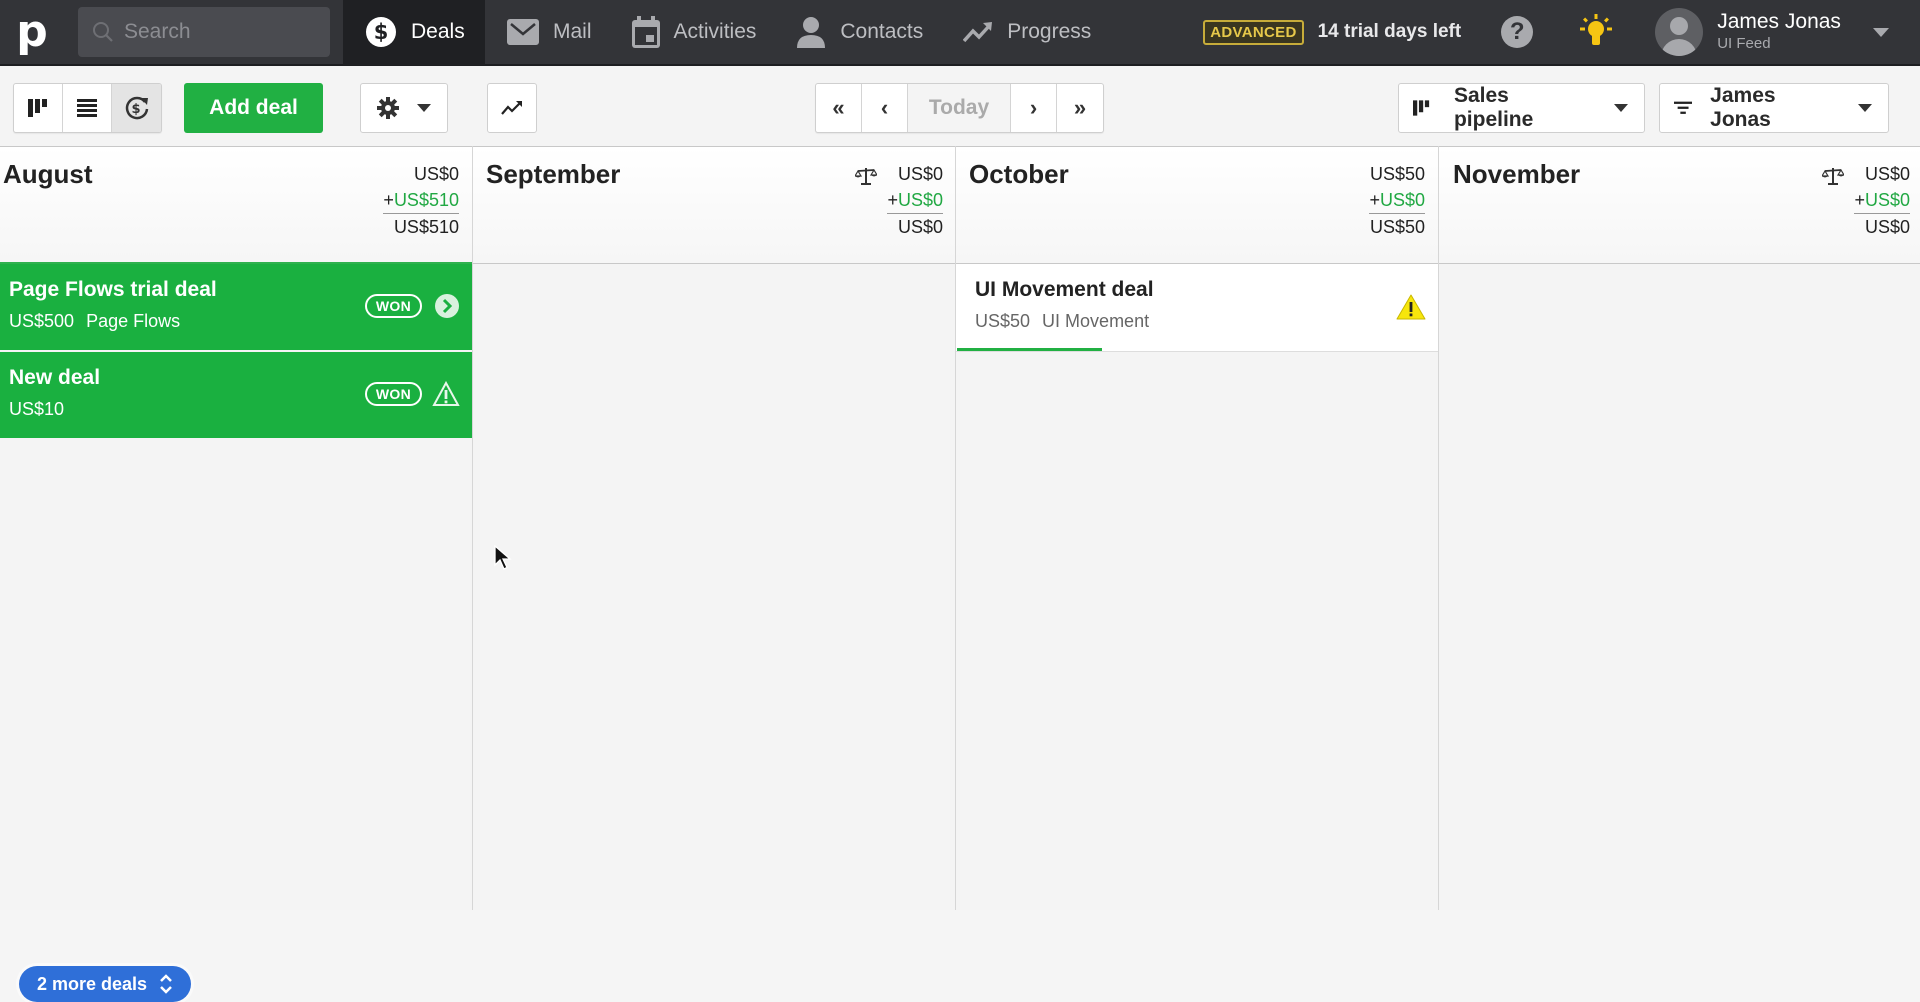 The image size is (1920, 1002). Describe the element at coordinates (839, 108) in the screenshot. I see `jump-back-button: «` at that location.